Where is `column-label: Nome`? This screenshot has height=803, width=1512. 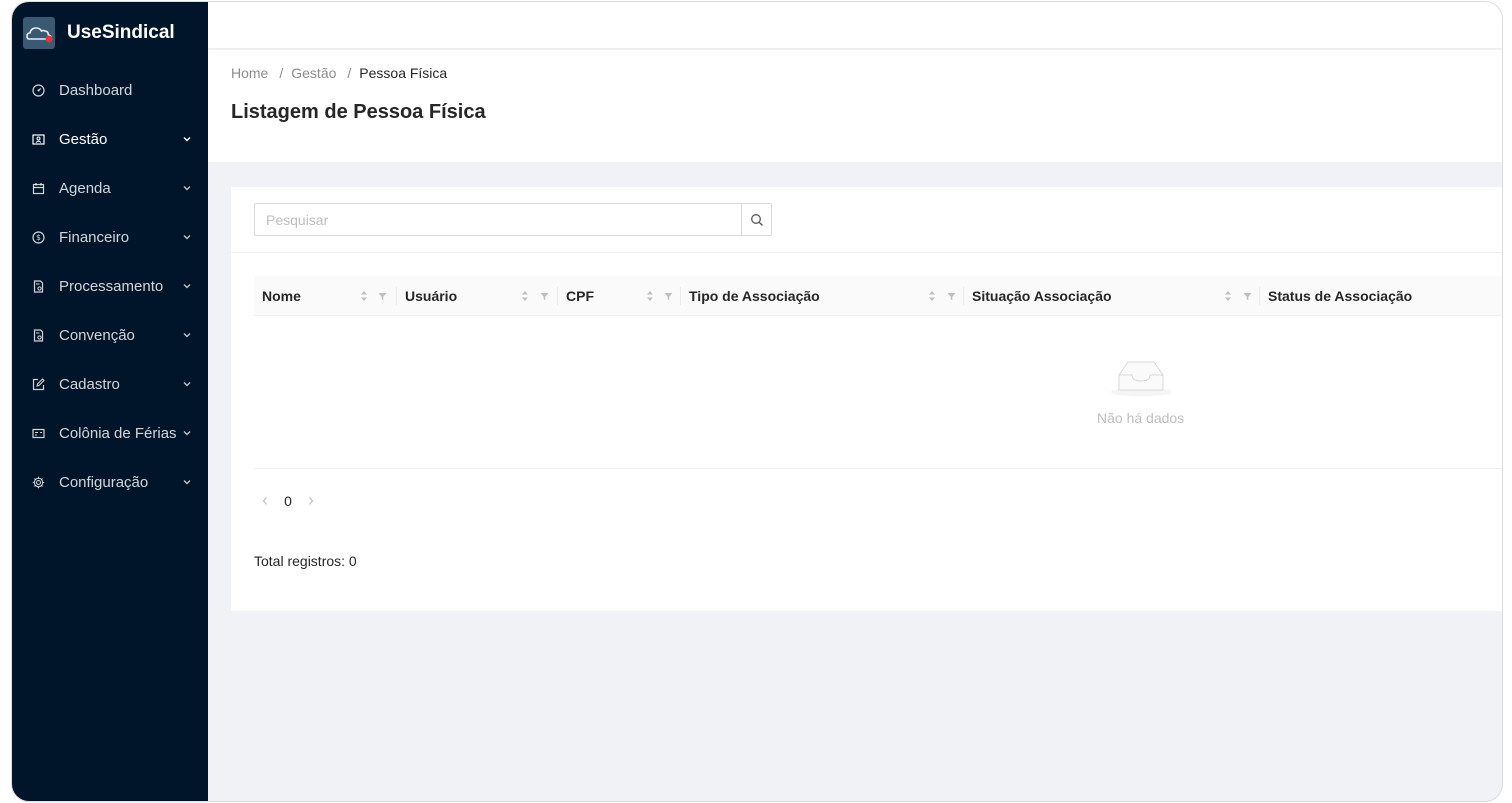
column-label: Nome is located at coordinates (281, 296).